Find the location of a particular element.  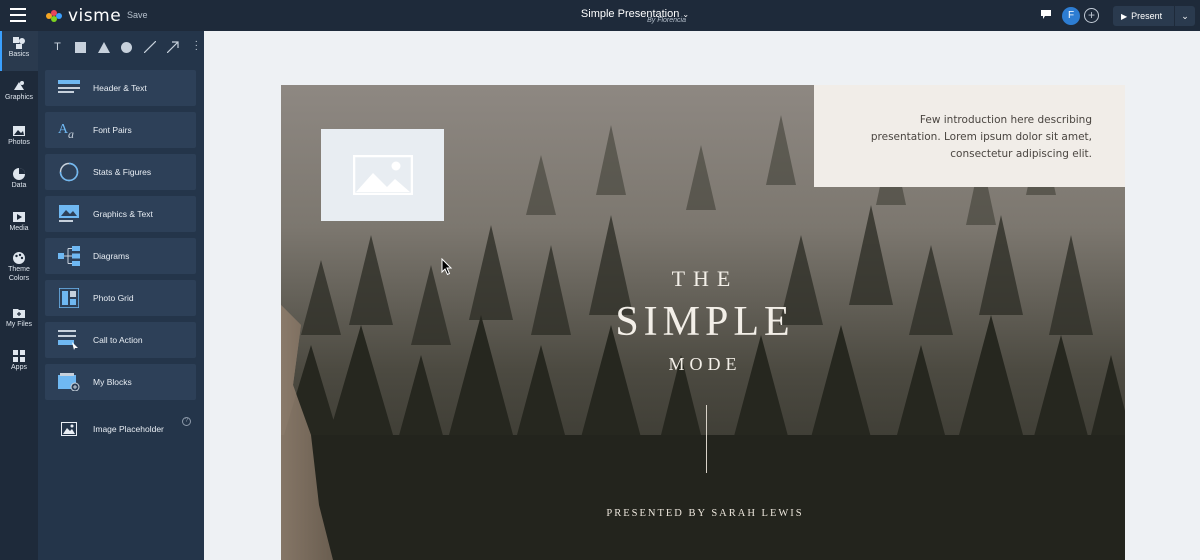

block-label: Header & Text is located at coordinates (120, 88).